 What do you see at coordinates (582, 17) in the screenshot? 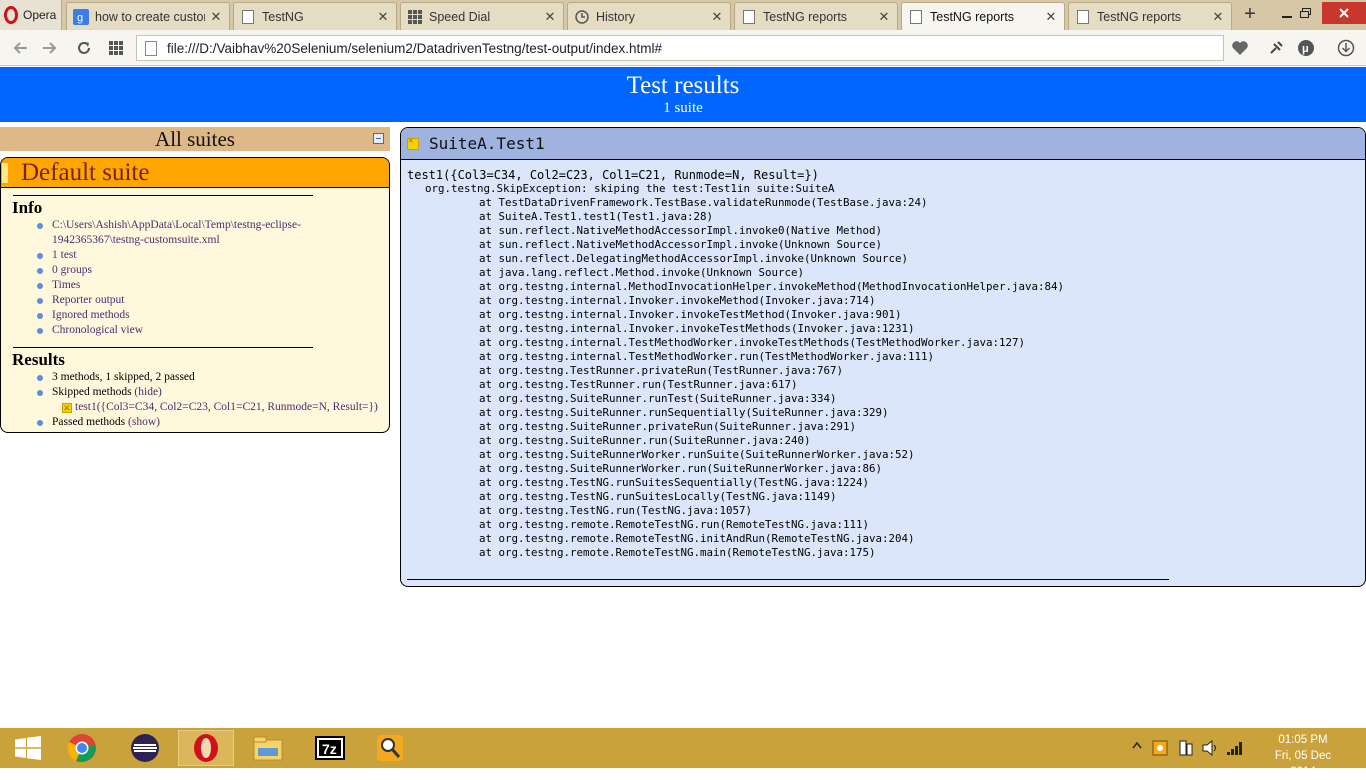
I see `clock-icon` at bounding box center [582, 17].